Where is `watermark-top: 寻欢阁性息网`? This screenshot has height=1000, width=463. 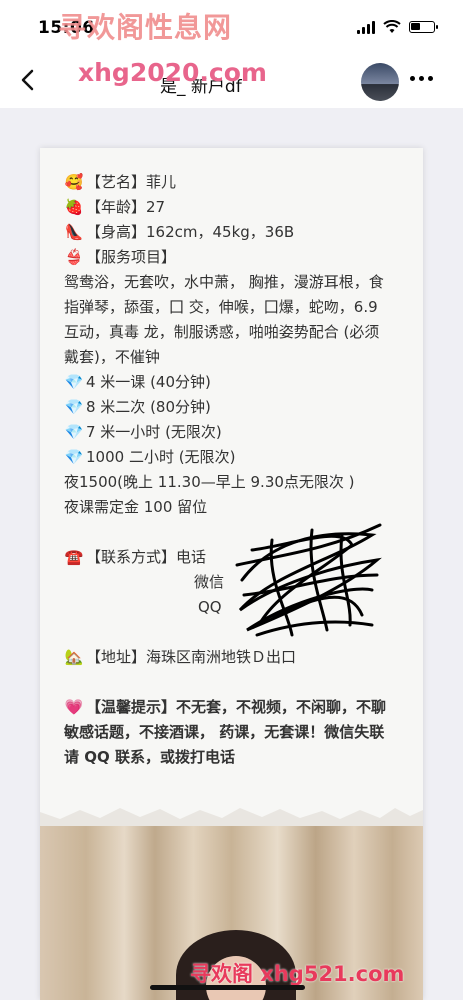 watermark-top: 寻欢阁性息网 is located at coordinates (145, 27).